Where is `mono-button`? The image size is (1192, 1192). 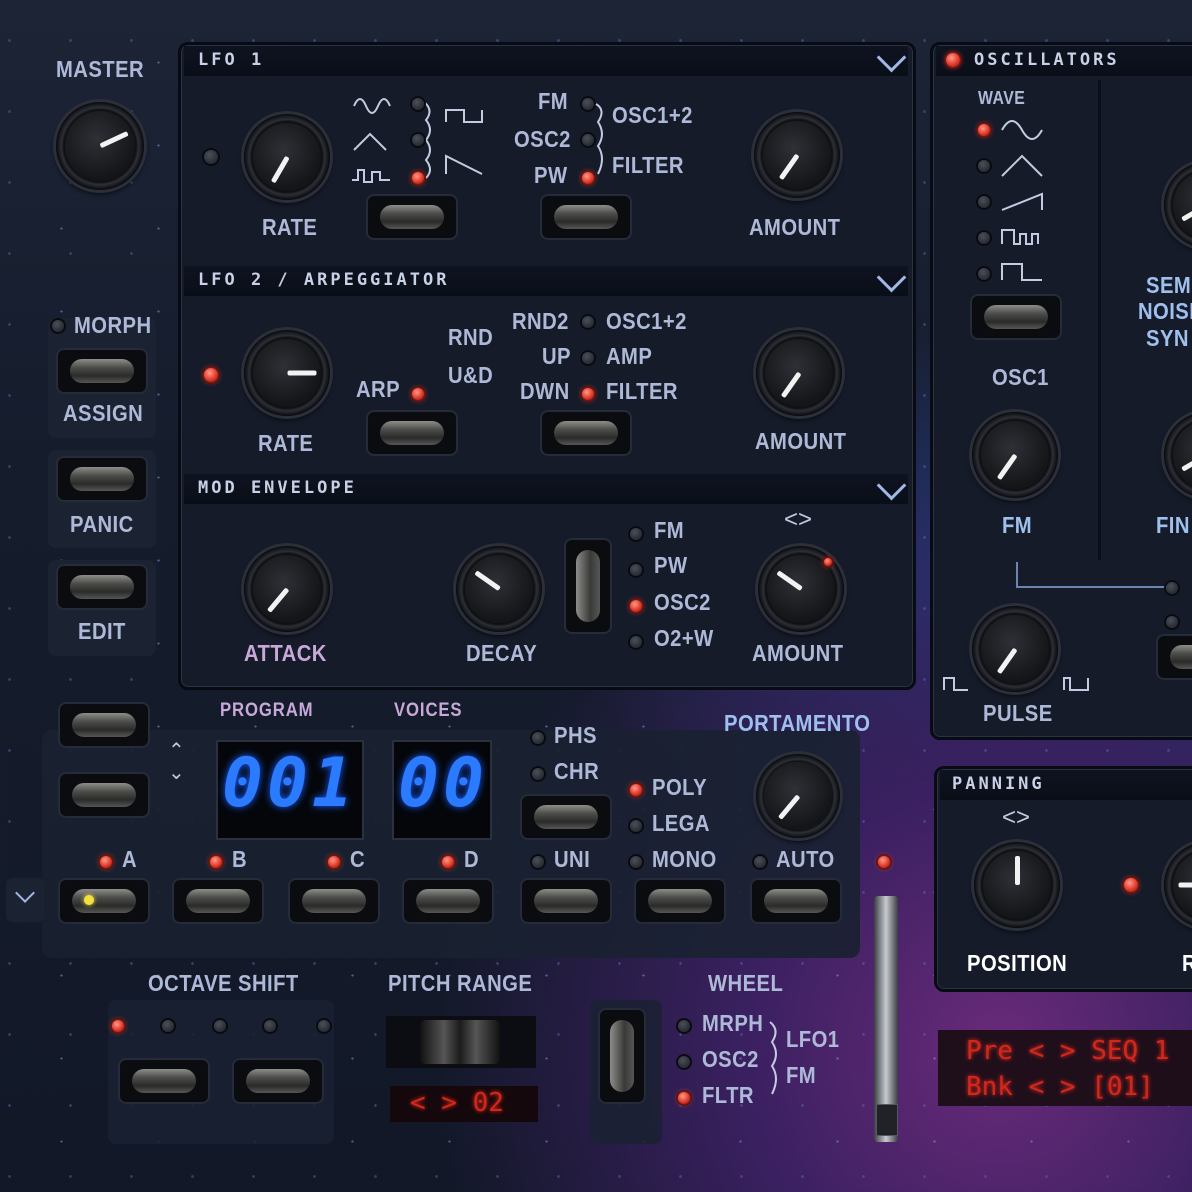 mono-button is located at coordinates (680, 901).